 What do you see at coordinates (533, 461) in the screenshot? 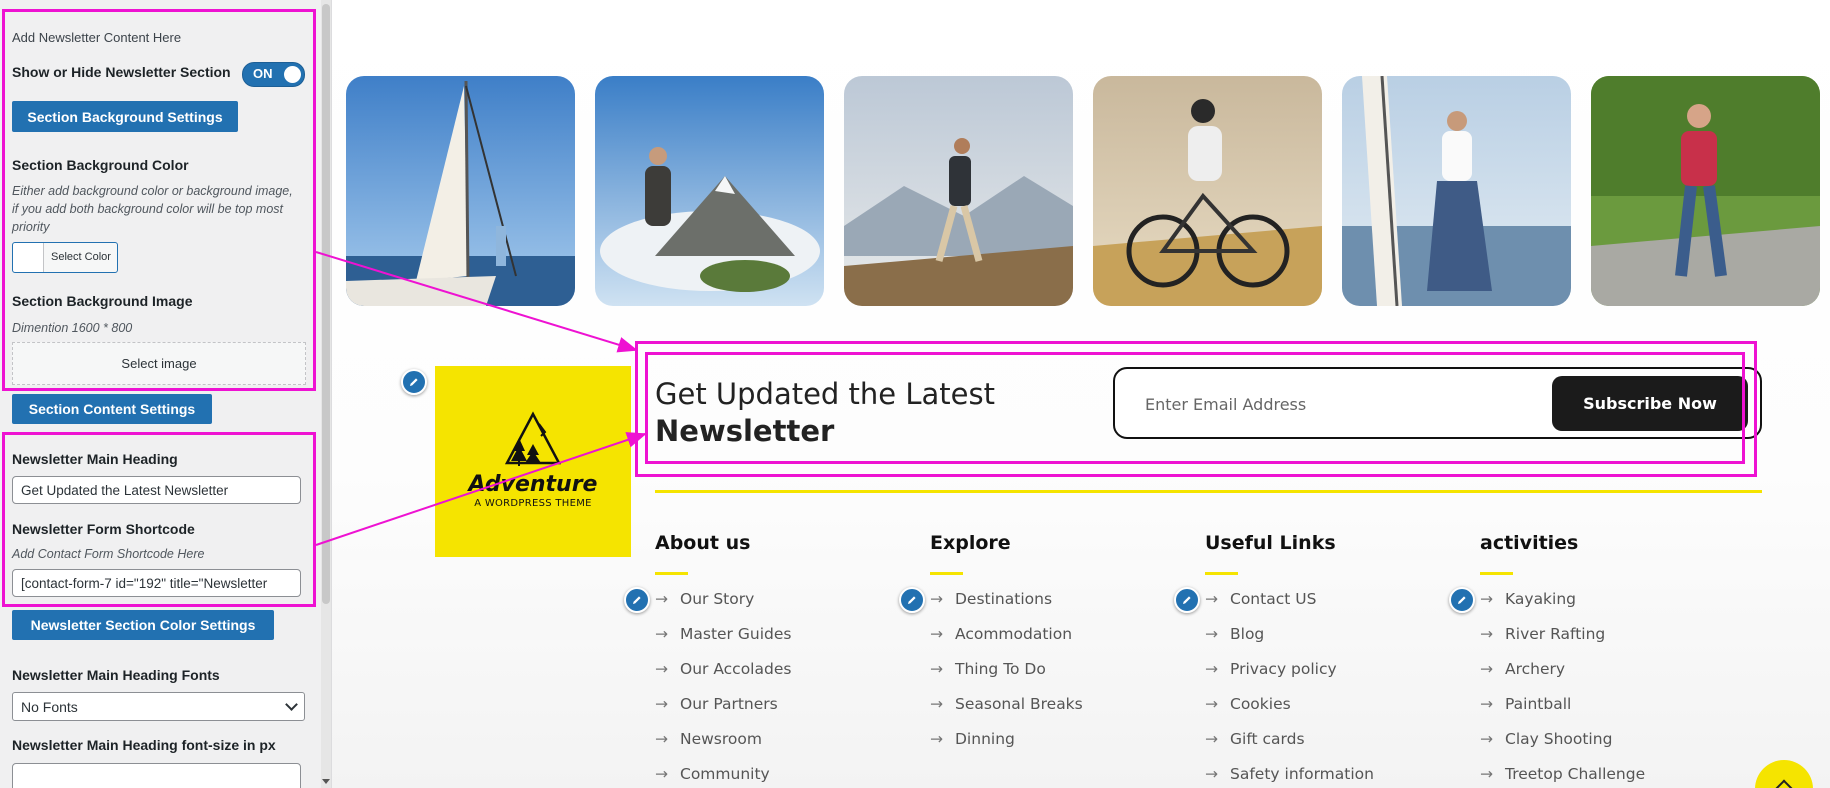
I see `adventure-logo: Adventure A WORDPRESS THEME` at bounding box center [533, 461].